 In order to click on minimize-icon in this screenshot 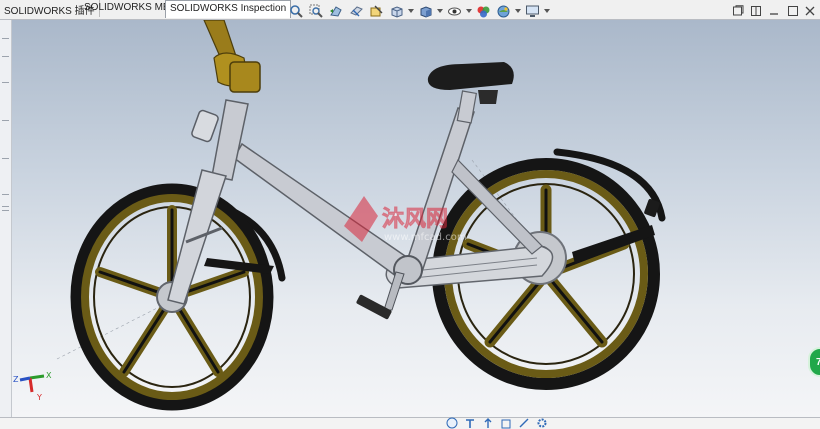, I will do `click(773, 10)`.